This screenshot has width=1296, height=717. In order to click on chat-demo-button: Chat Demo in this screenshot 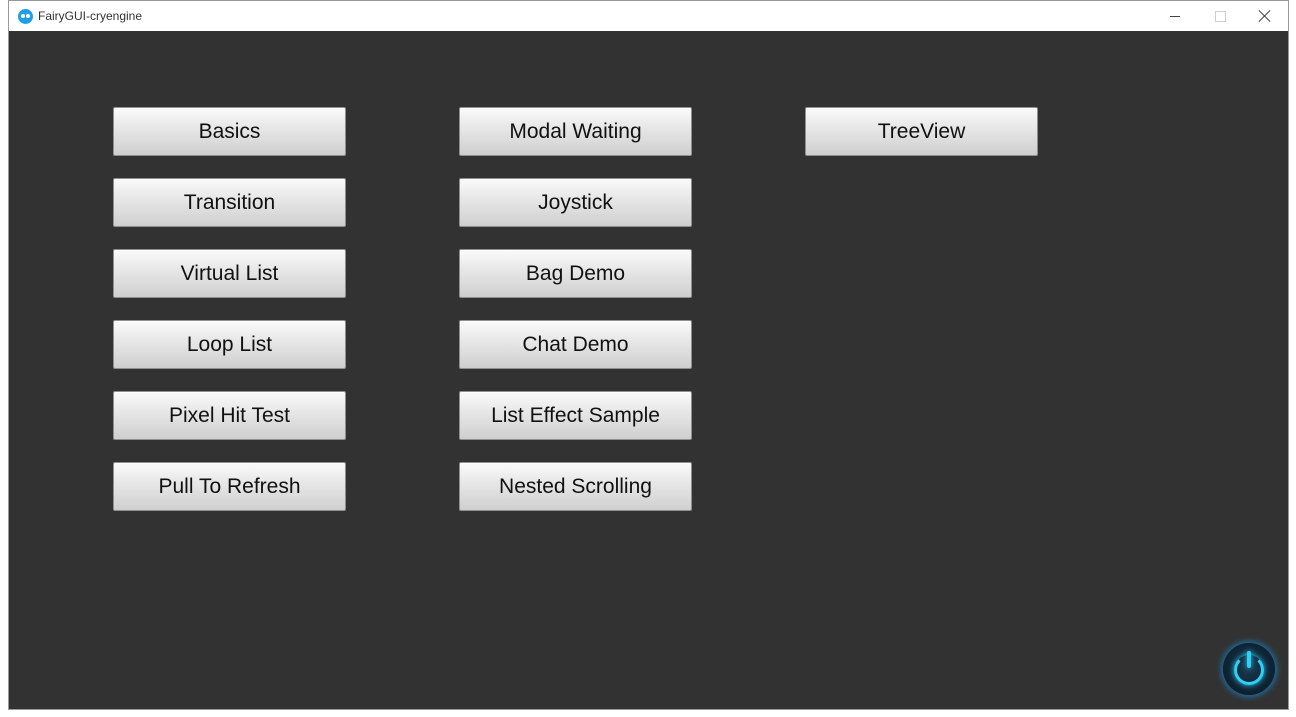, I will do `click(575, 344)`.